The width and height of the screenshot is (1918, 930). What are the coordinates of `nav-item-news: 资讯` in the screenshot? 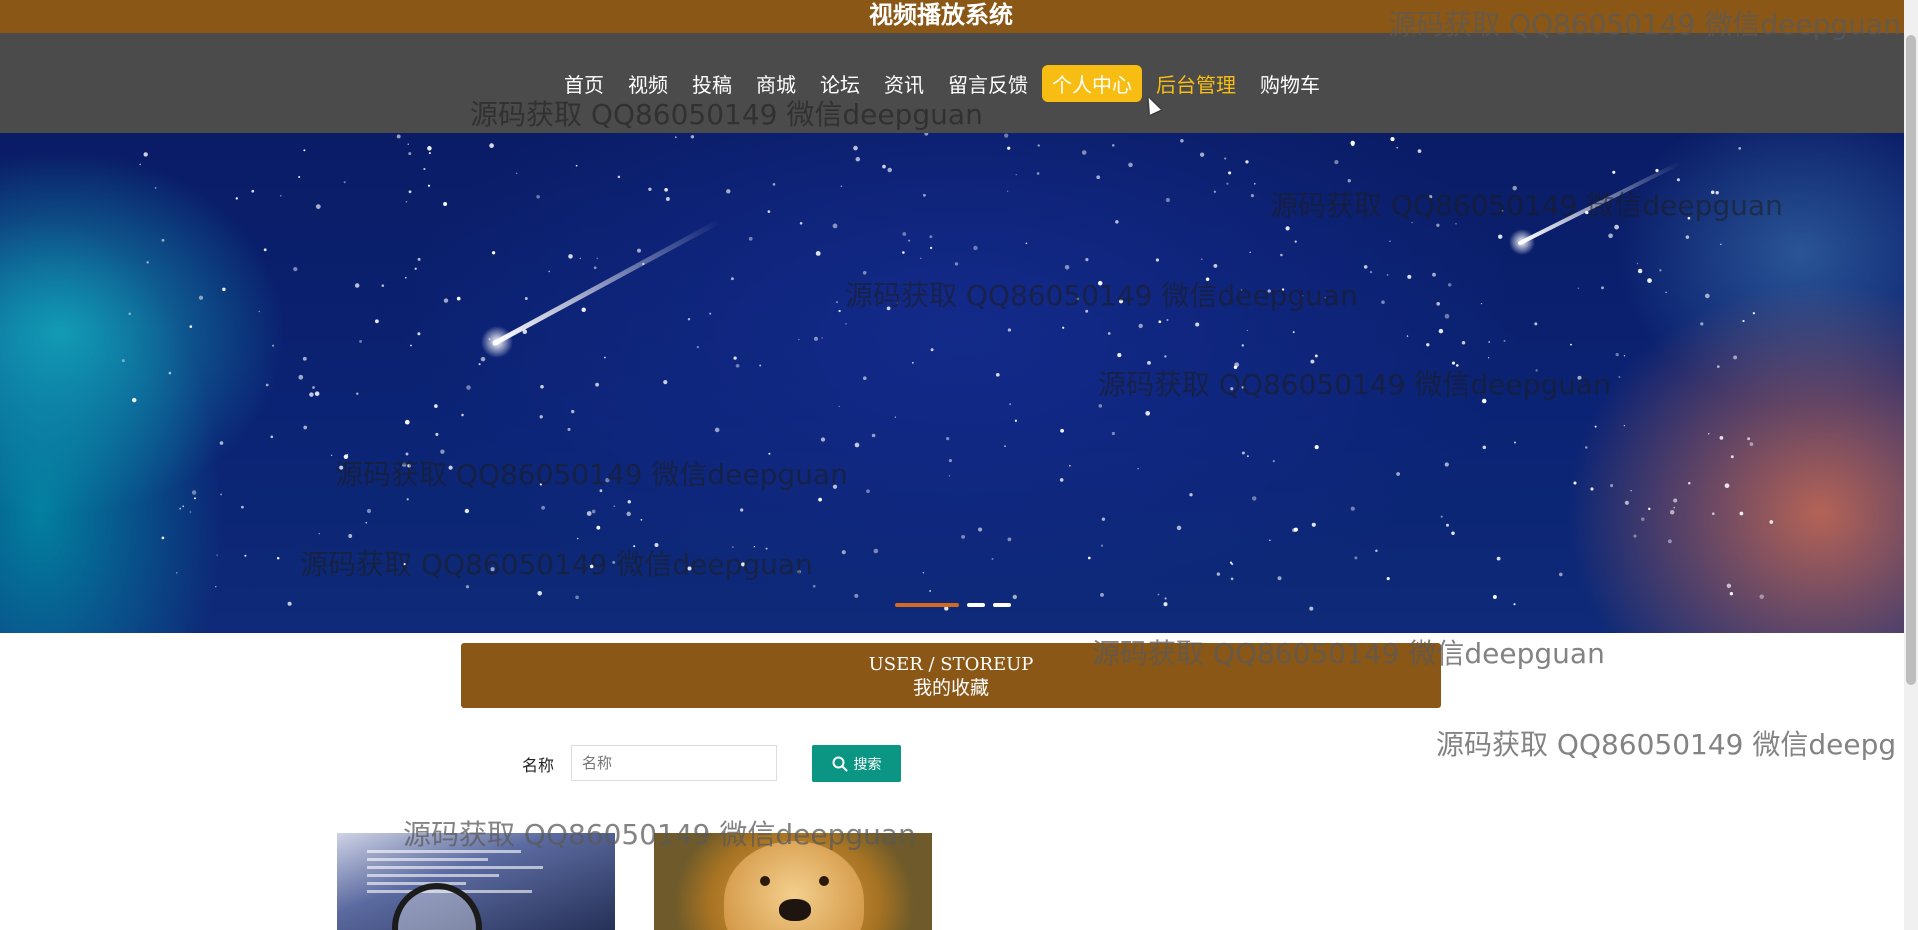 It's located at (904, 83).